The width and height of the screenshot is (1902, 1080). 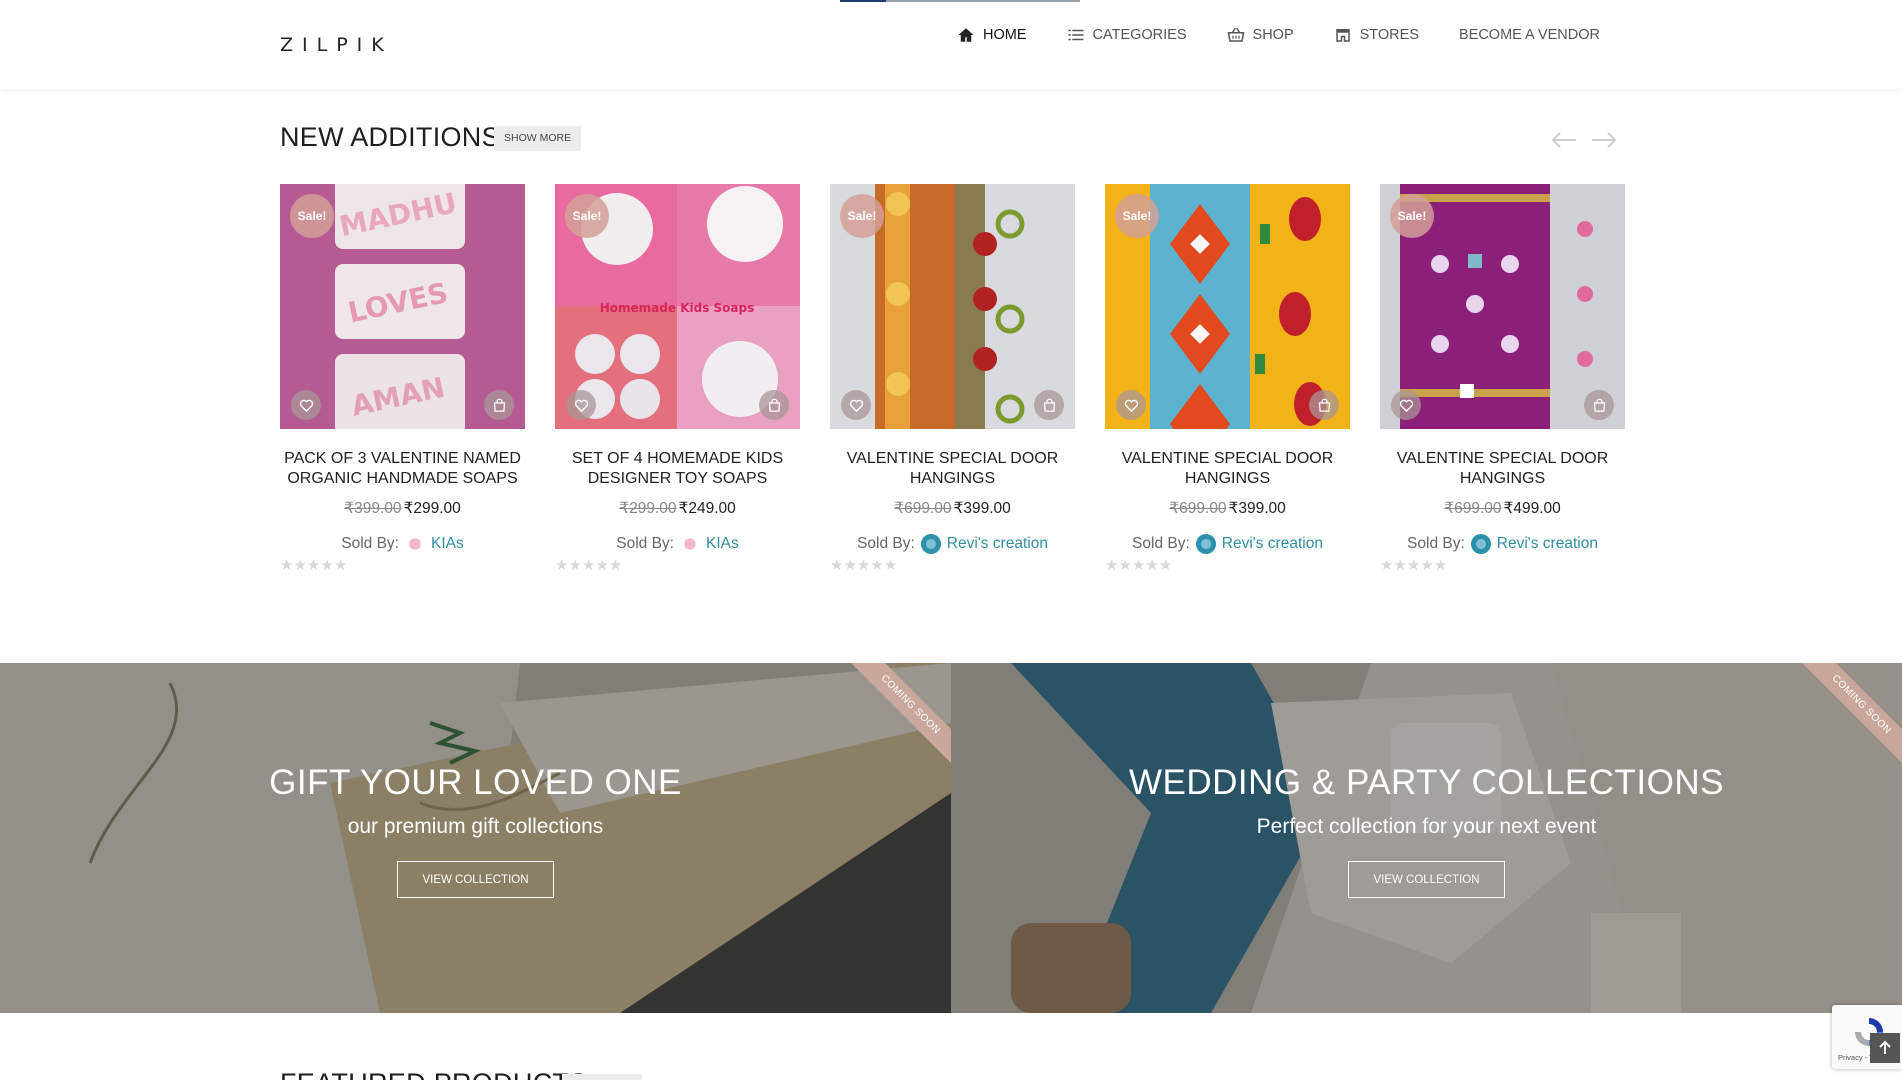 I want to click on banner-subtitle: our premium gift collections, so click(x=475, y=826).